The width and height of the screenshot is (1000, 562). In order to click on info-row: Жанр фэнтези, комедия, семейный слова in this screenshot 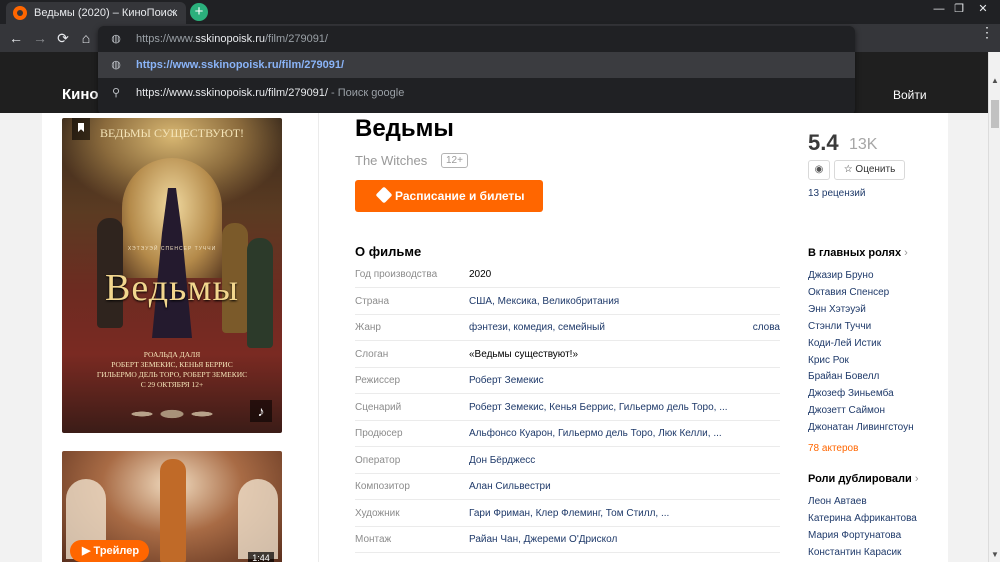, I will do `click(567, 328)`.